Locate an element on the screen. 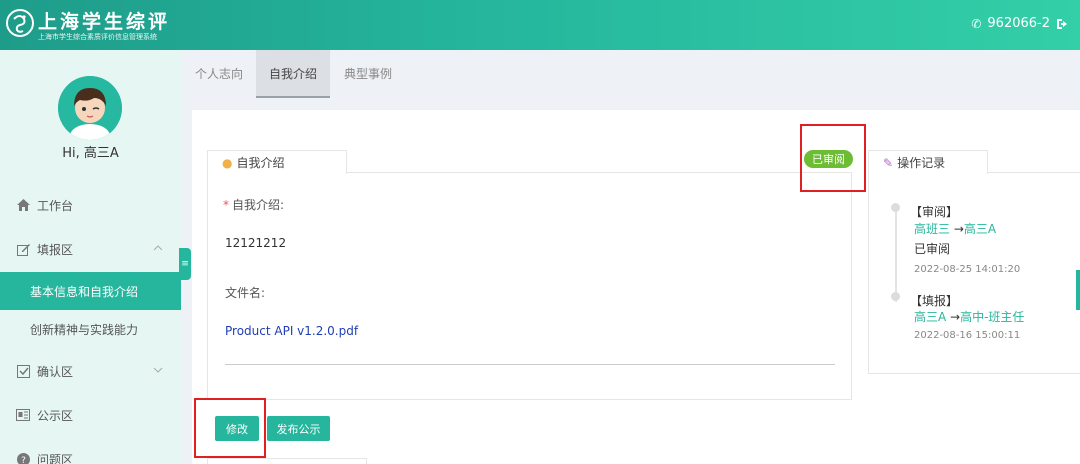 The image size is (1080, 464). sidebar-item-label: 工作台 is located at coordinates (55, 205).